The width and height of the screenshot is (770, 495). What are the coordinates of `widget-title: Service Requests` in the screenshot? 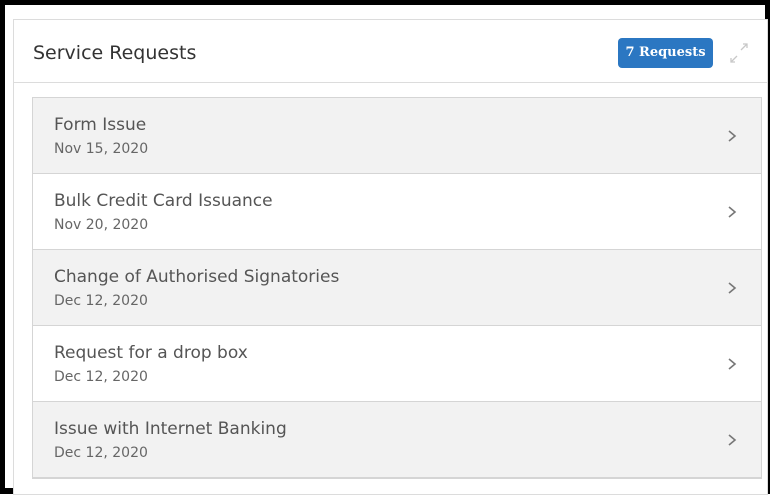 It's located at (115, 53).